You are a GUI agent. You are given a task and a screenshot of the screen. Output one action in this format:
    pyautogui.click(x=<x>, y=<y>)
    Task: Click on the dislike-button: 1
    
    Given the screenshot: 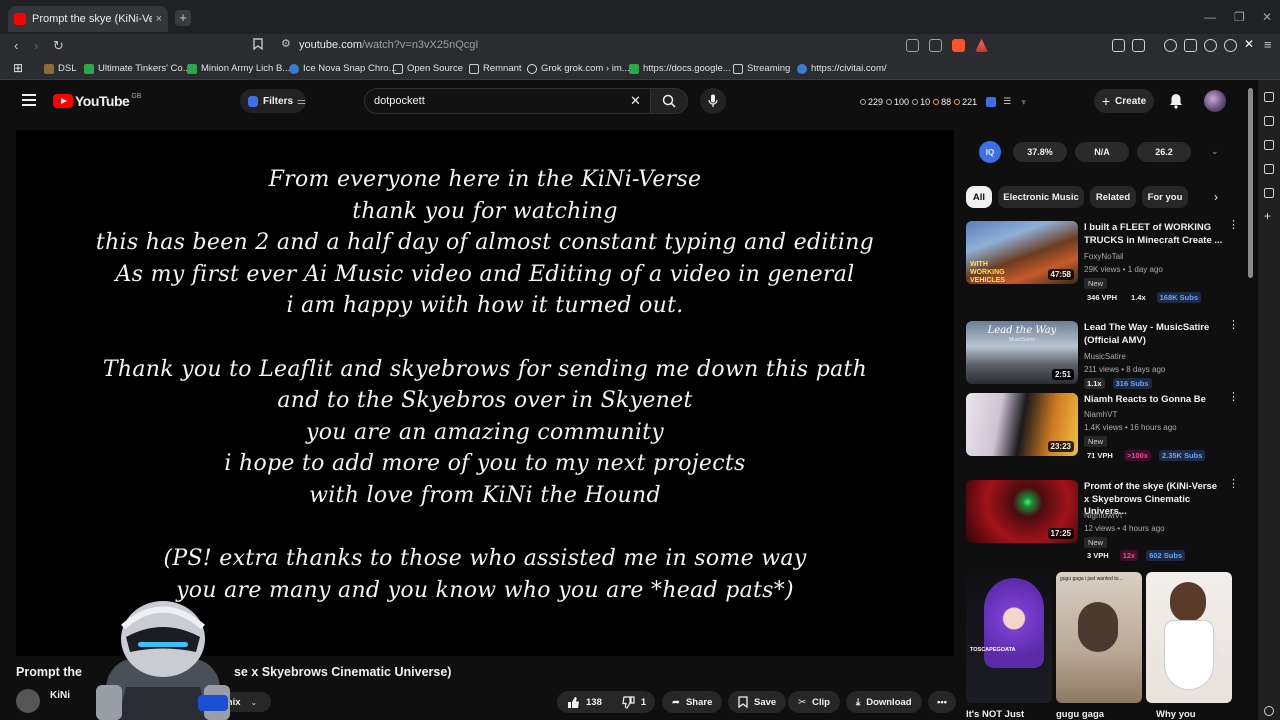 What is the action you would take?
    pyautogui.click(x=634, y=702)
    